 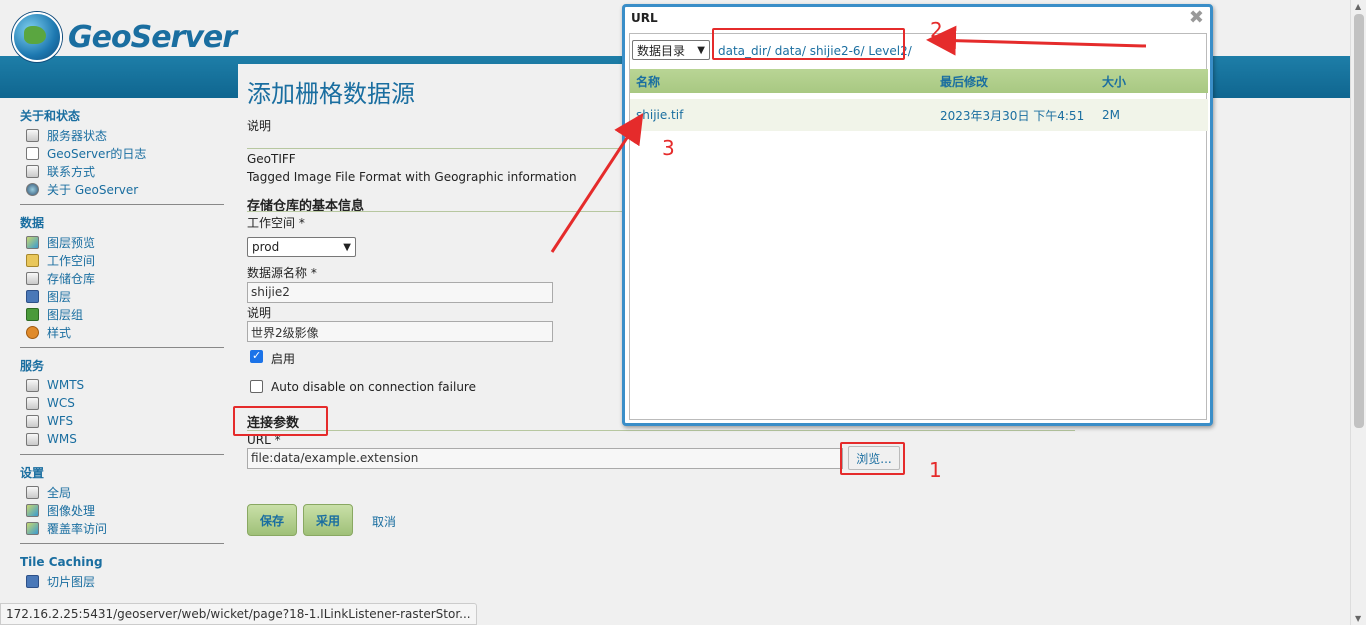 What do you see at coordinates (545, 458) in the screenshot?
I see `url-field: file:data/example.extension` at bounding box center [545, 458].